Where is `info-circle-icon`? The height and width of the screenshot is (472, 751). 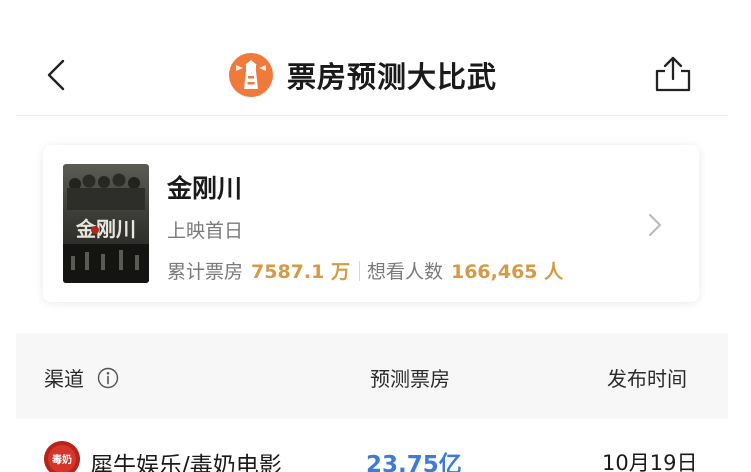 info-circle-icon is located at coordinates (108, 378).